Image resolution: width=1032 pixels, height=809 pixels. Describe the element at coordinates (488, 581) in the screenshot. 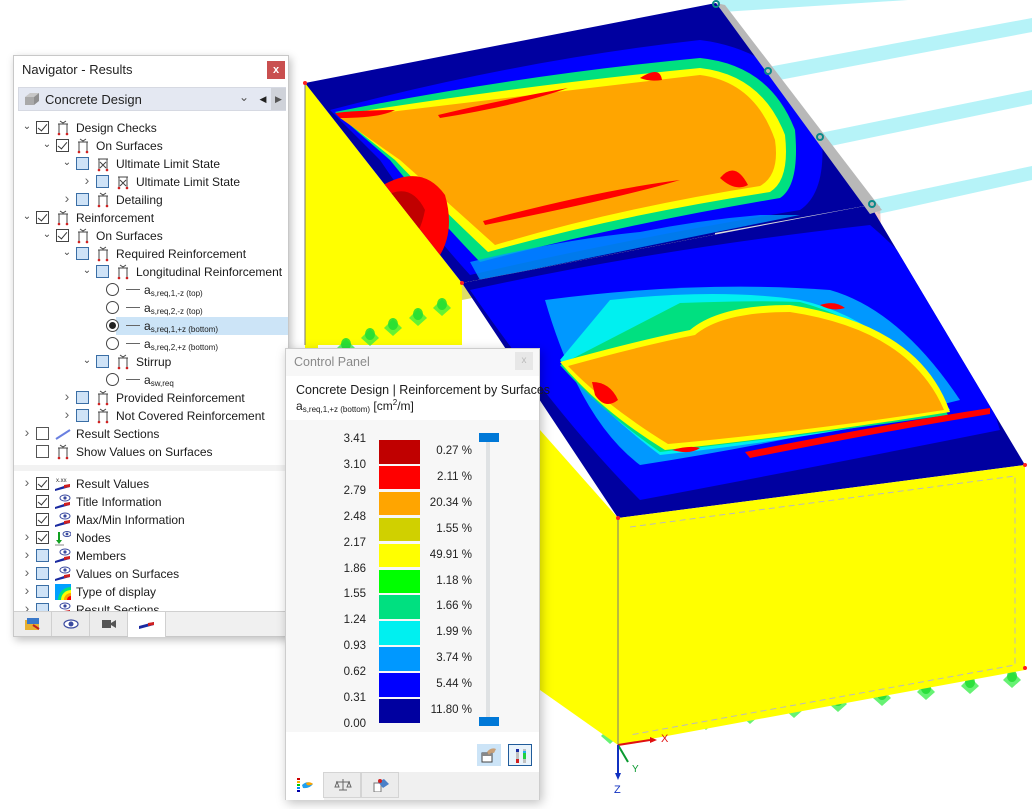

I see `legend-range-slider` at that location.